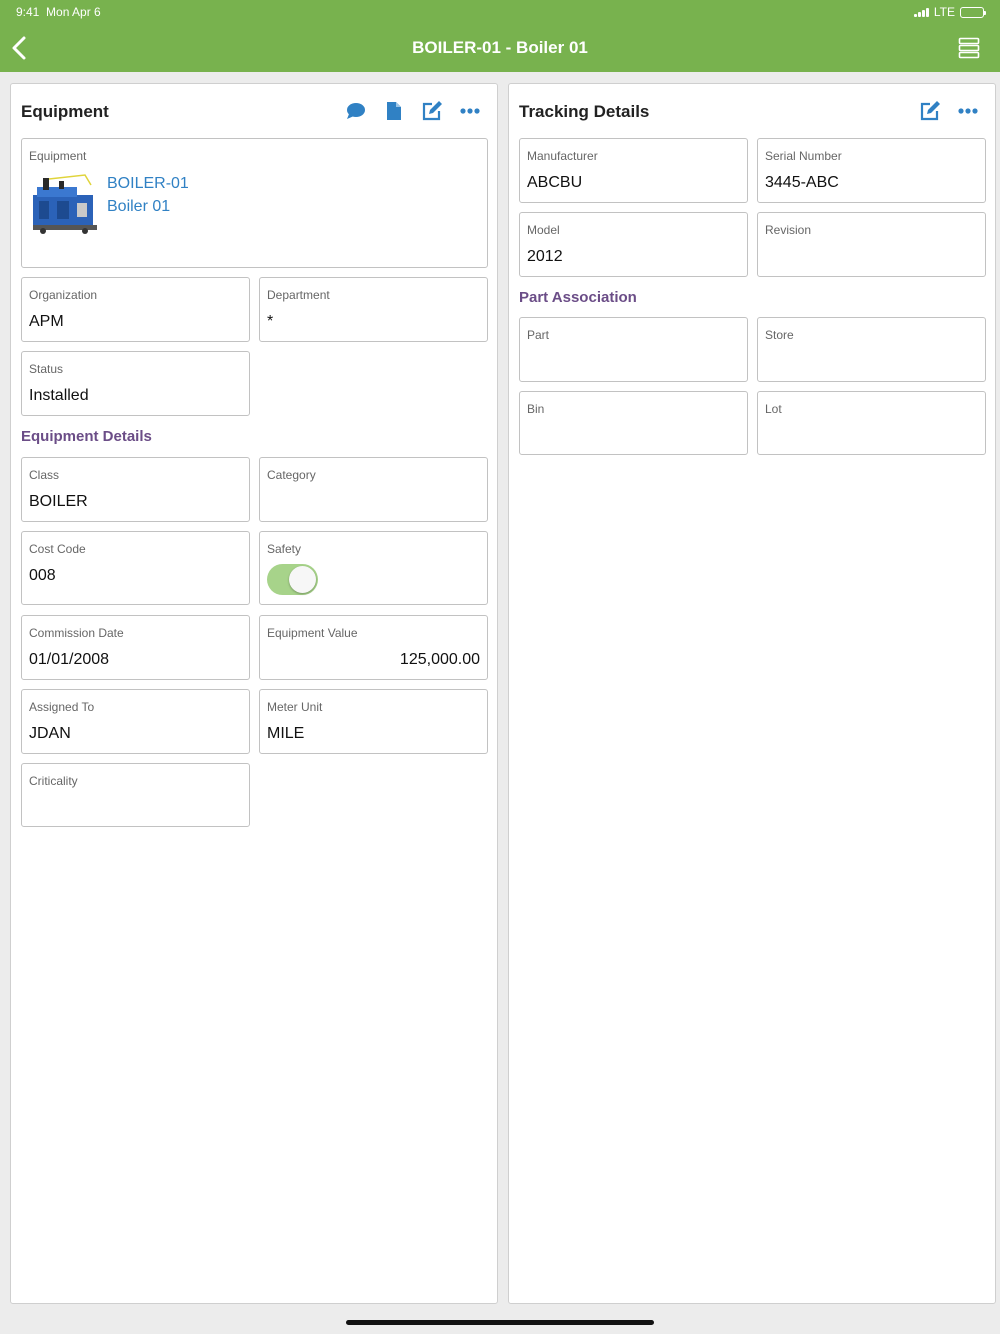  Describe the element at coordinates (788, 230) in the screenshot. I see `revision-label: Revision` at that location.